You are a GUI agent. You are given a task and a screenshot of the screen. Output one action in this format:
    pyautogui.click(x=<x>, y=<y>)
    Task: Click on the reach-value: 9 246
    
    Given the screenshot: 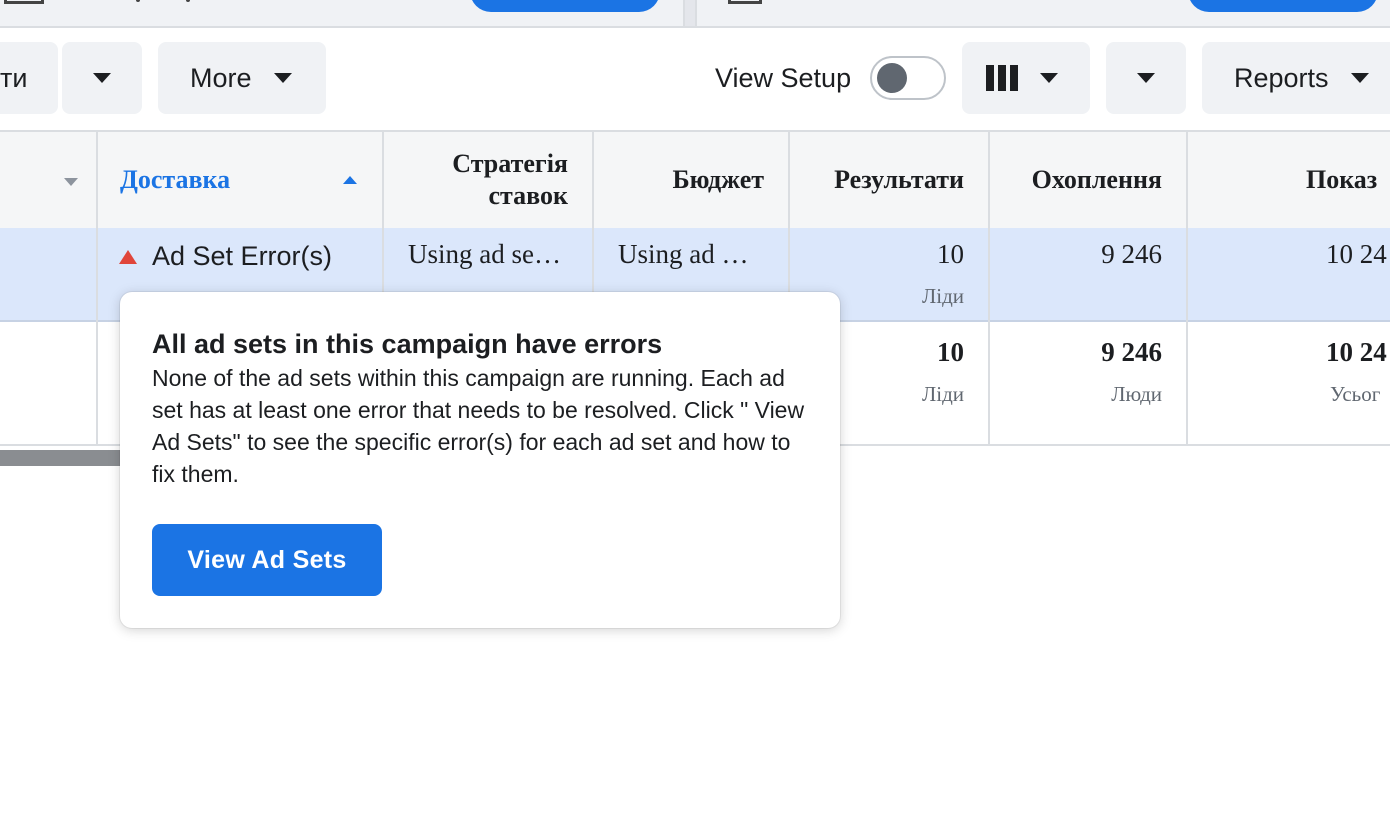 What is the action you would take?
    pyautogui.click(x=1131, y=254)
    